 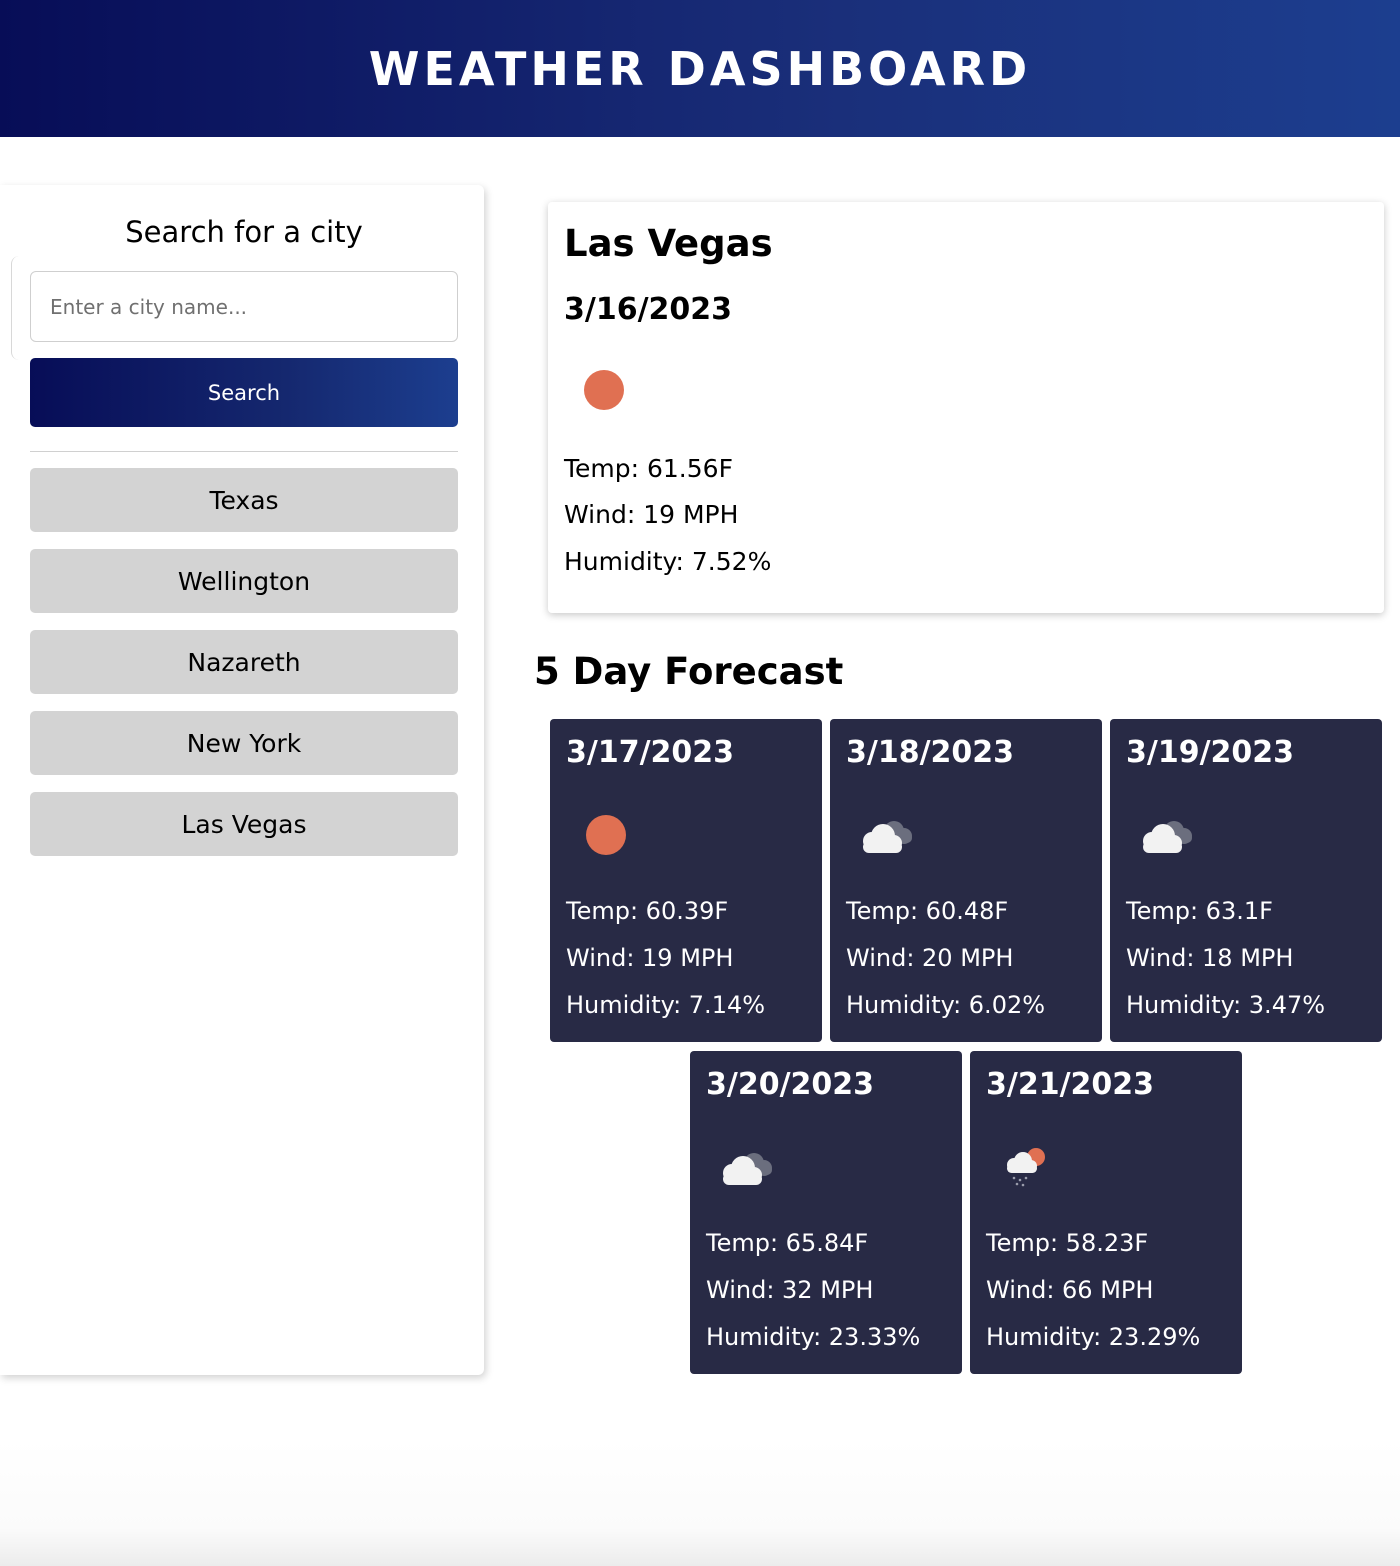 What do you see at coordinates (1210, 958) in the screenshot?
I see `forecast-wind: Wind: 18 MPH` at bounding box center [1210, 958].